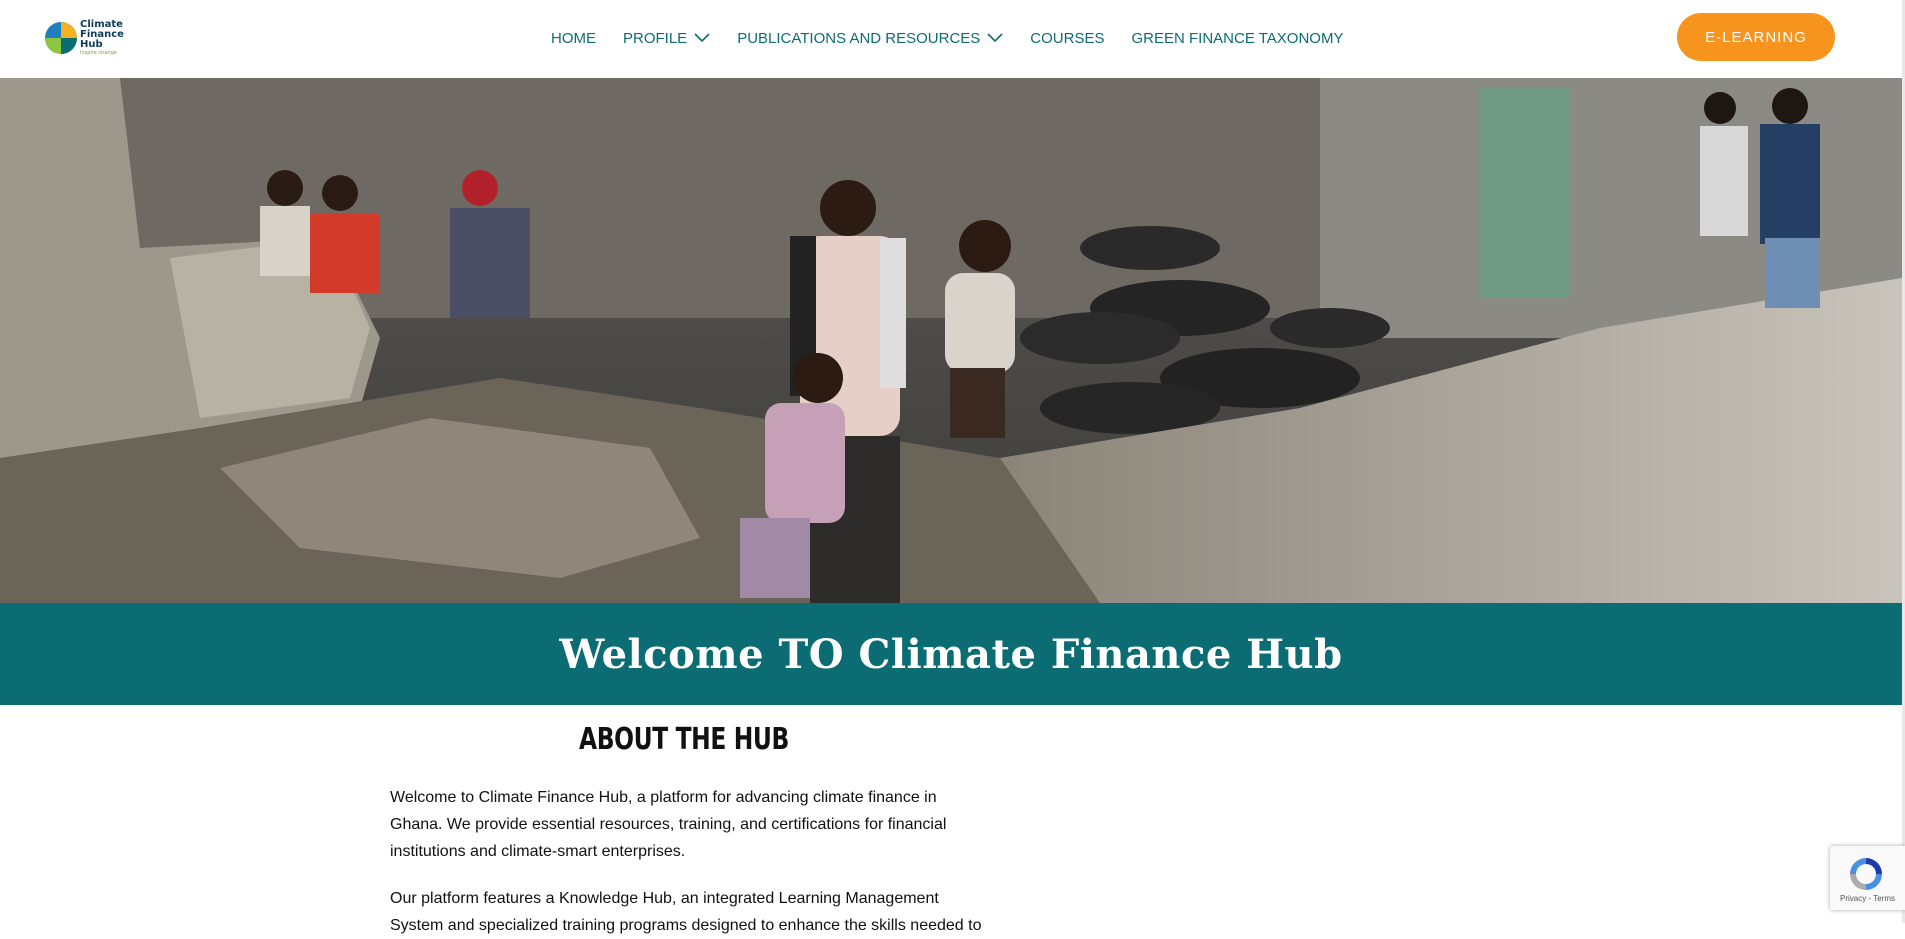 The width and height of the screenshot is (1905, 939). What do you see at coordinates (102, 38) in the screenshot?
I see `logo-text: Climate Finance Hub Inspire change` at bounding box center [102, 38].